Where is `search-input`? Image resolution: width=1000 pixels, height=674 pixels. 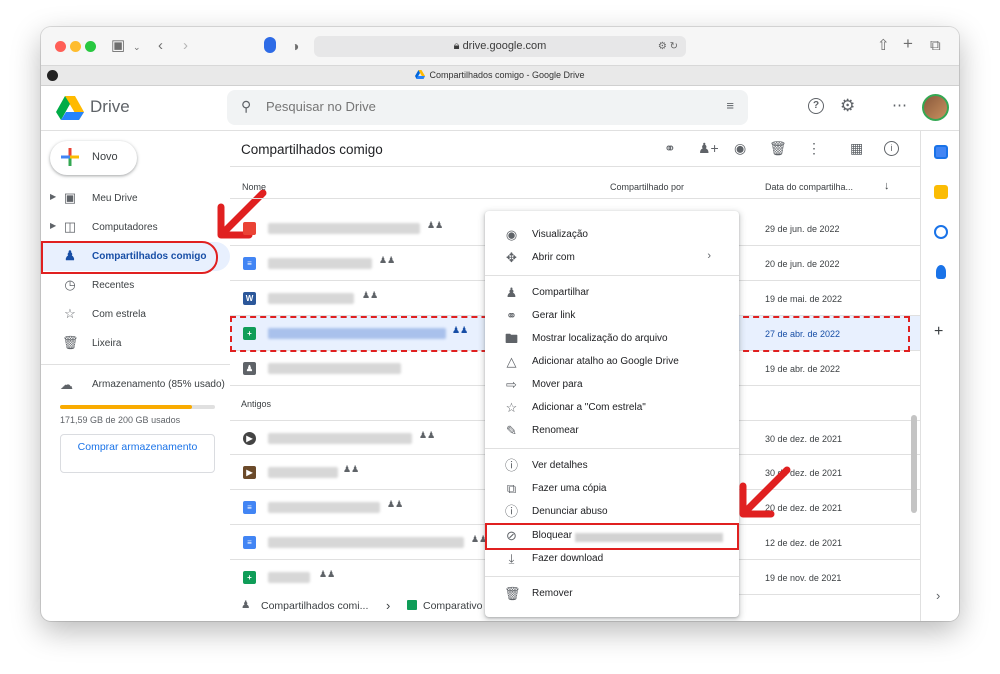 search-input is located at coordinates (466, 106).